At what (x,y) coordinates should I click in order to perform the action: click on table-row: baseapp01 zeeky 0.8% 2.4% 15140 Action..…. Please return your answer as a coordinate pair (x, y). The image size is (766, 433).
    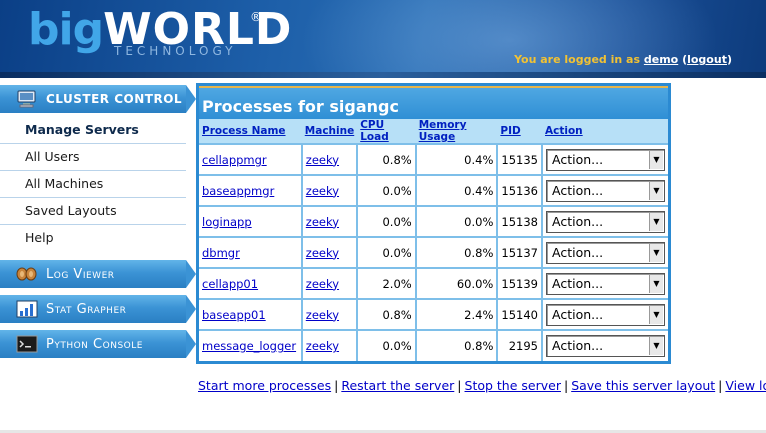
    Looking at the image, I should click on (433, 314).